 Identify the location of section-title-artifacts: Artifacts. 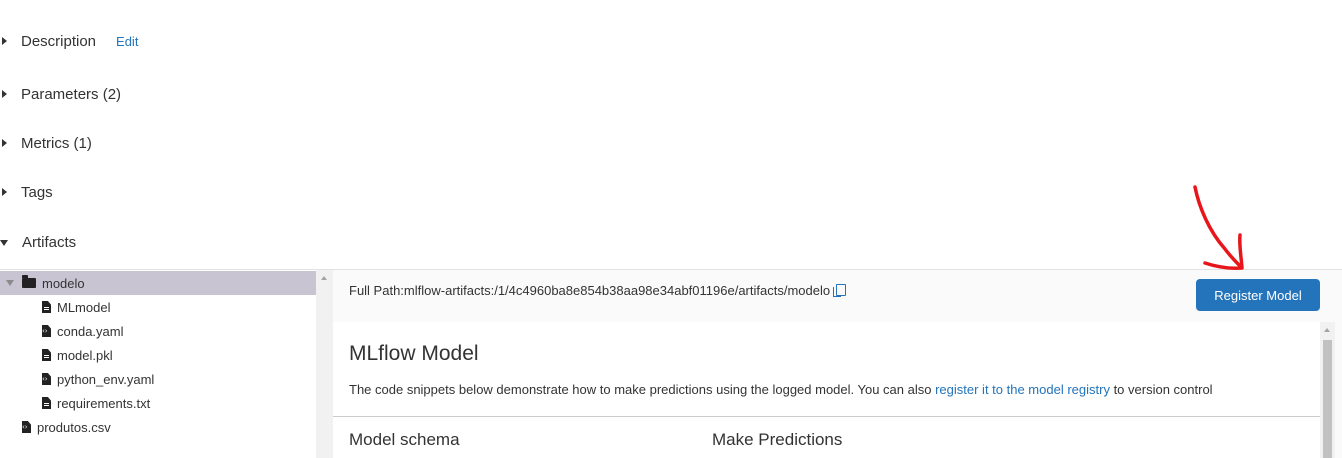
(49, 242).